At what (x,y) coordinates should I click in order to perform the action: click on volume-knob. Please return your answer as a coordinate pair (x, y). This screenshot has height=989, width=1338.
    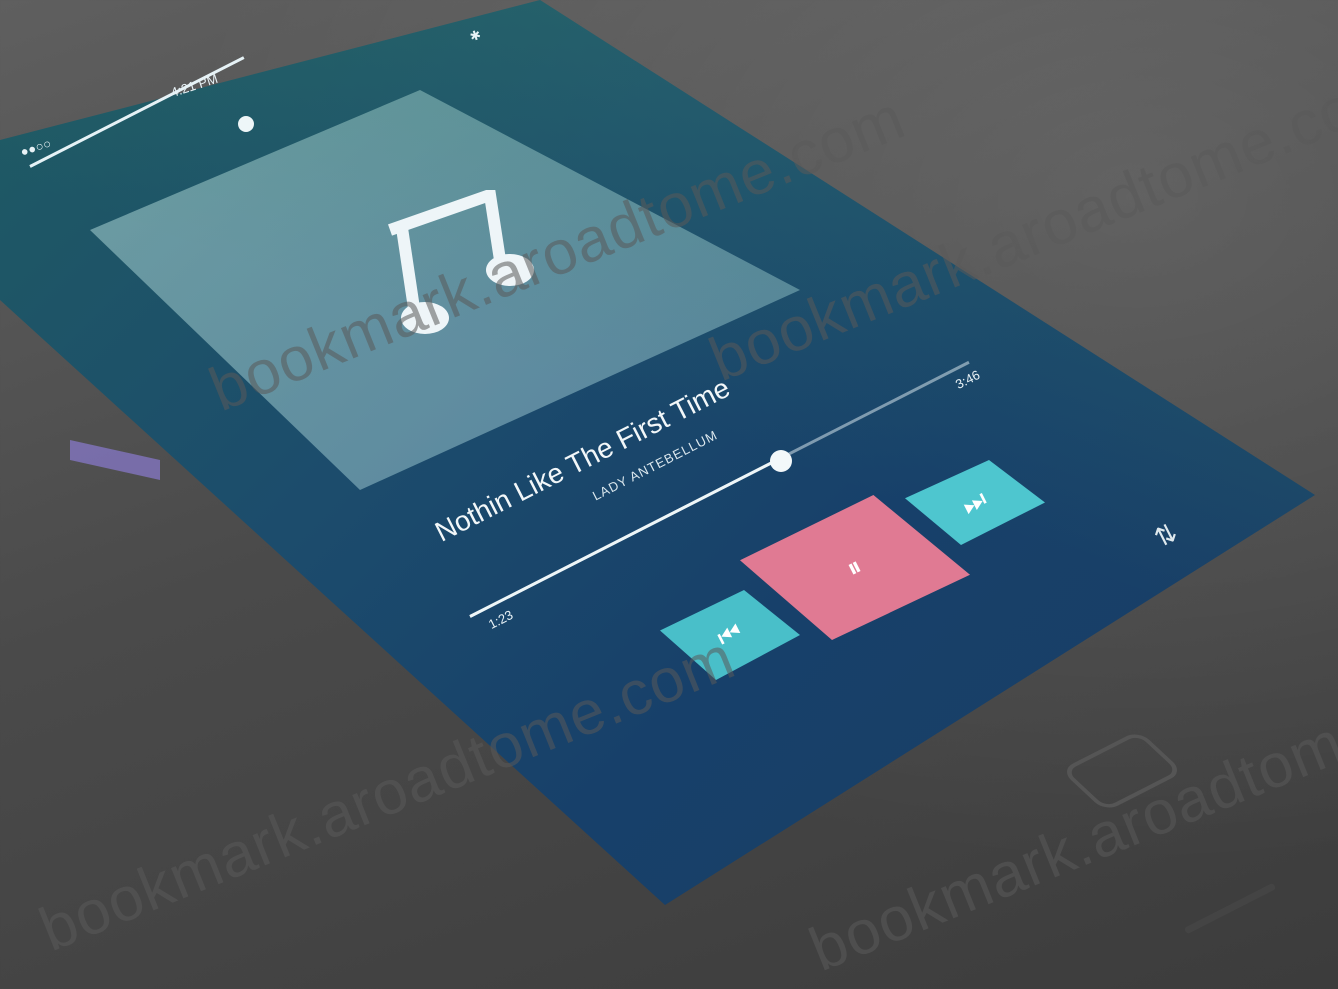
    Looking at the image, I should click on (246, 124).